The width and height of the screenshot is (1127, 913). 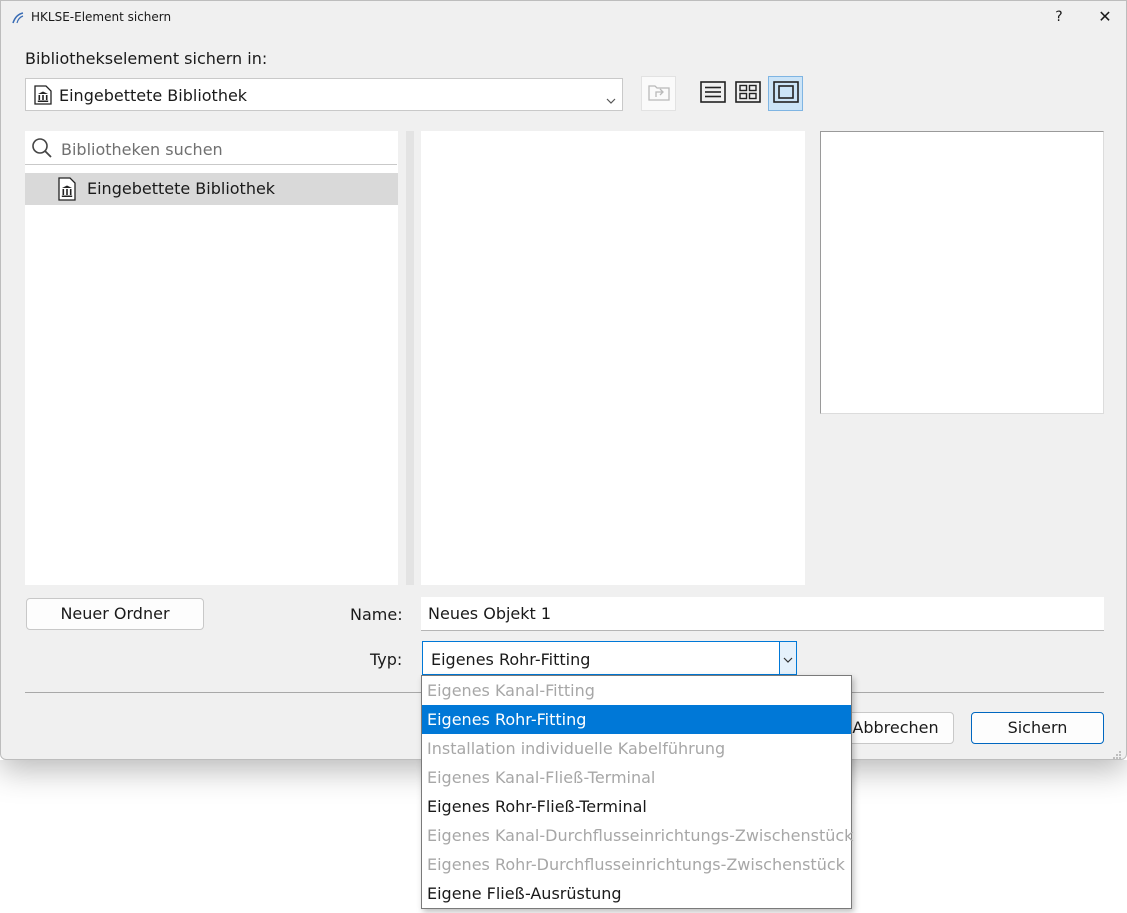 I want to click on type-dropdown-button, so click(x=787, y=658).